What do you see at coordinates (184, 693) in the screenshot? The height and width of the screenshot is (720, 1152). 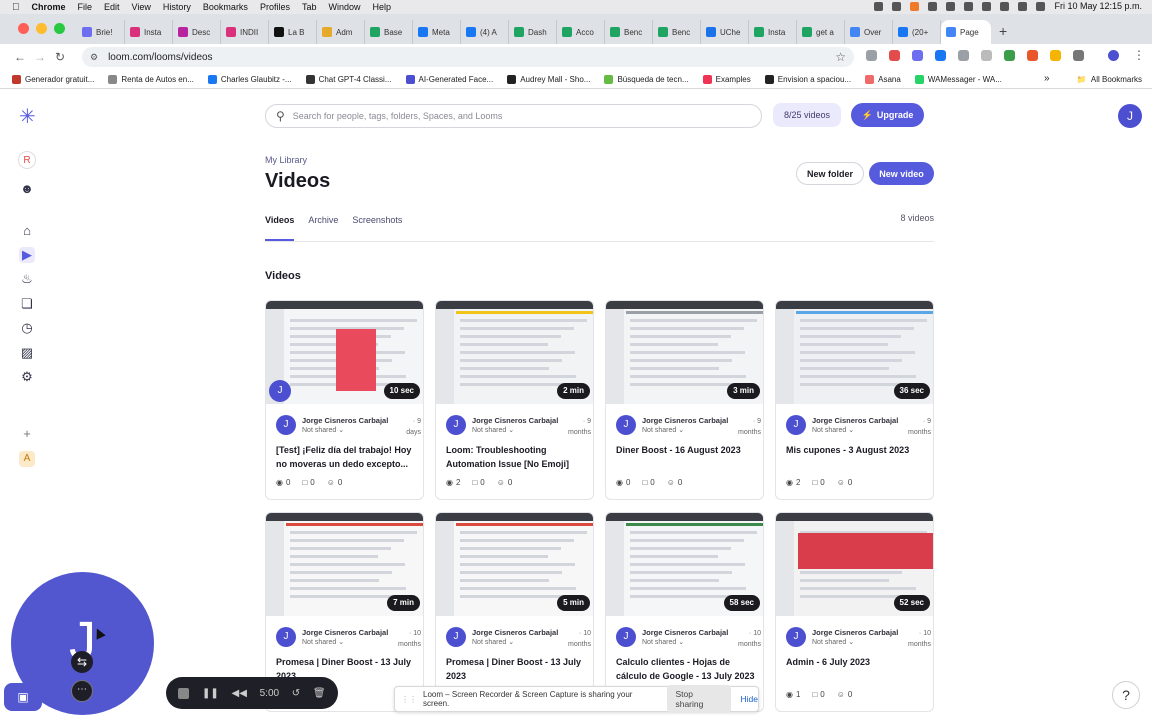 I see `stop-recording-icon` at bounding box center [184, 693].